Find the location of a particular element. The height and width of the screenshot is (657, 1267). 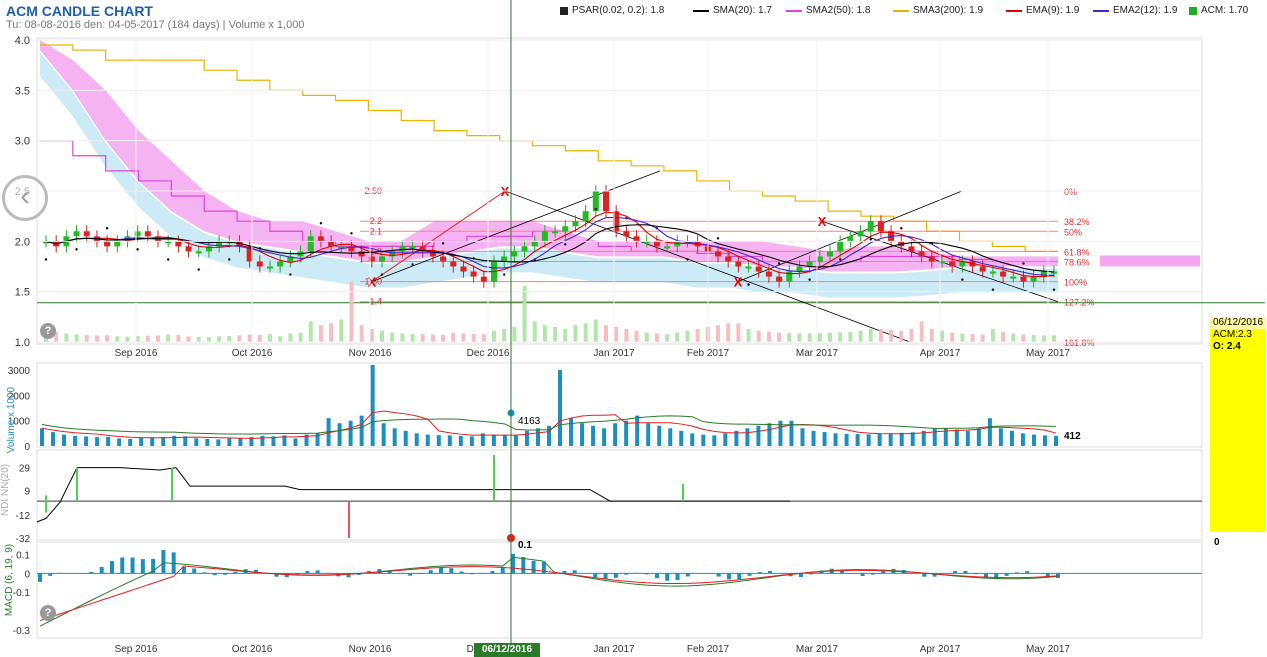

help-icon-lower: ? is located at coordinates (48, 613).